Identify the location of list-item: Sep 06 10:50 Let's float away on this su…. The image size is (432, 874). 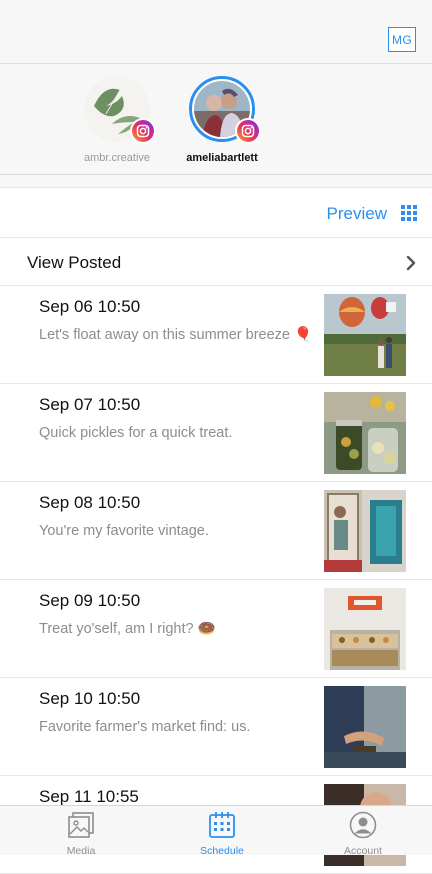
(216, 335).